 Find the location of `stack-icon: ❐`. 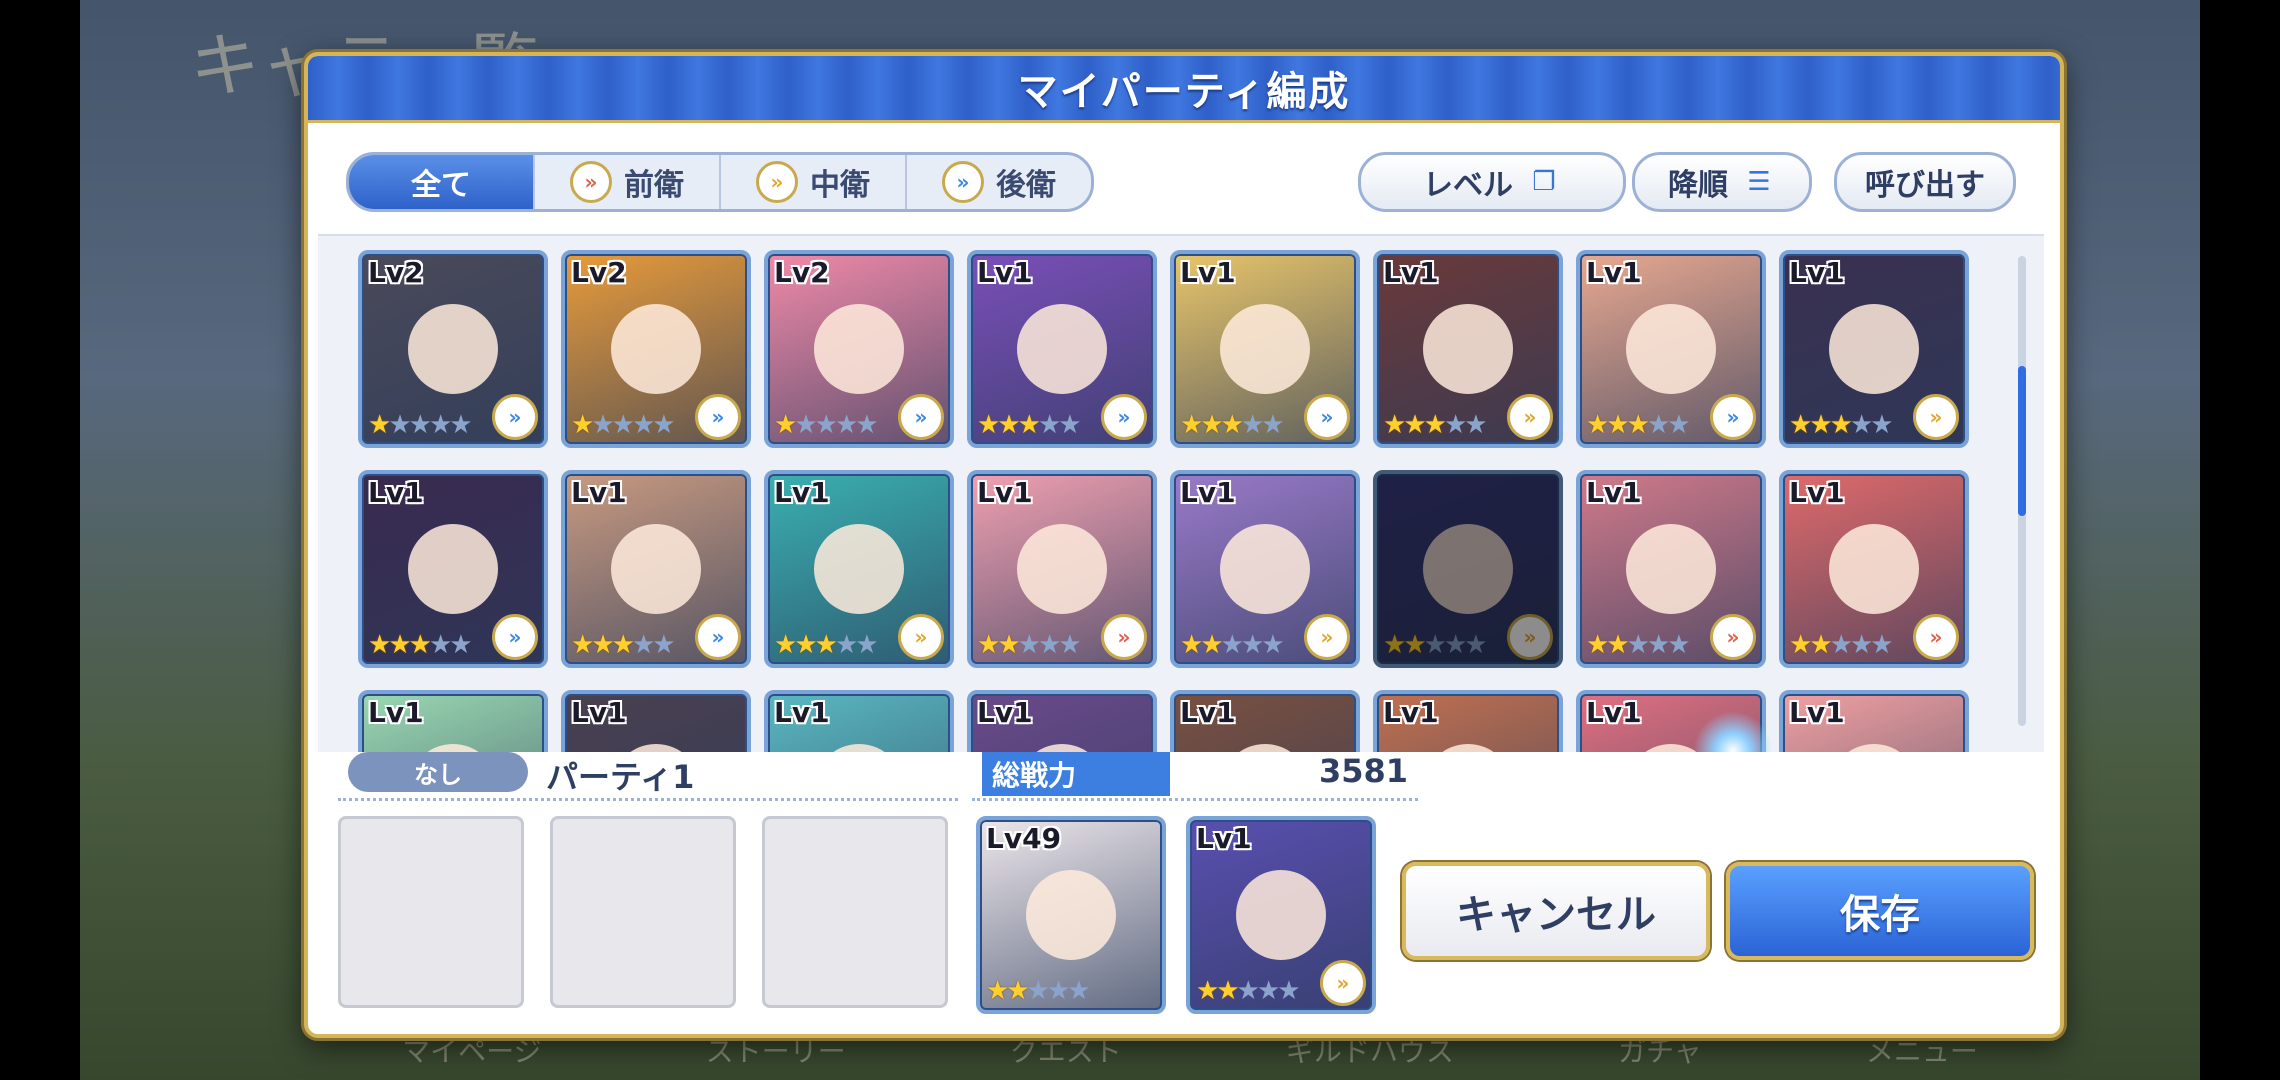

stack-icon: ❐ is located at coordinates (1544, 182).